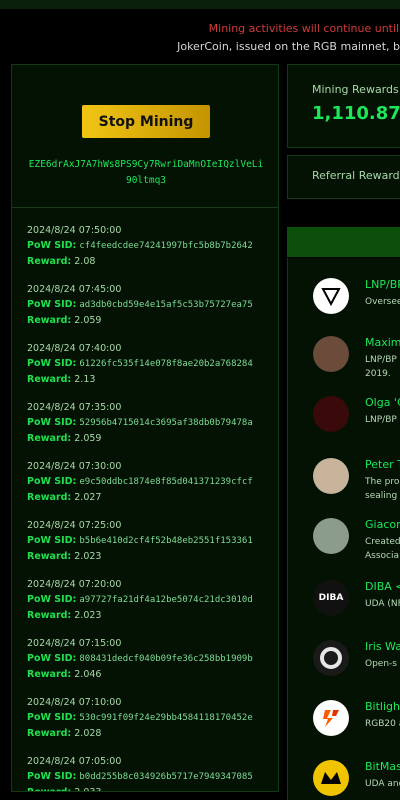 This screenshot has width=400, height=800. Describe the element at coordinates (85, 379) in the screenshot. I see `record-reward: 2.13` at that location.